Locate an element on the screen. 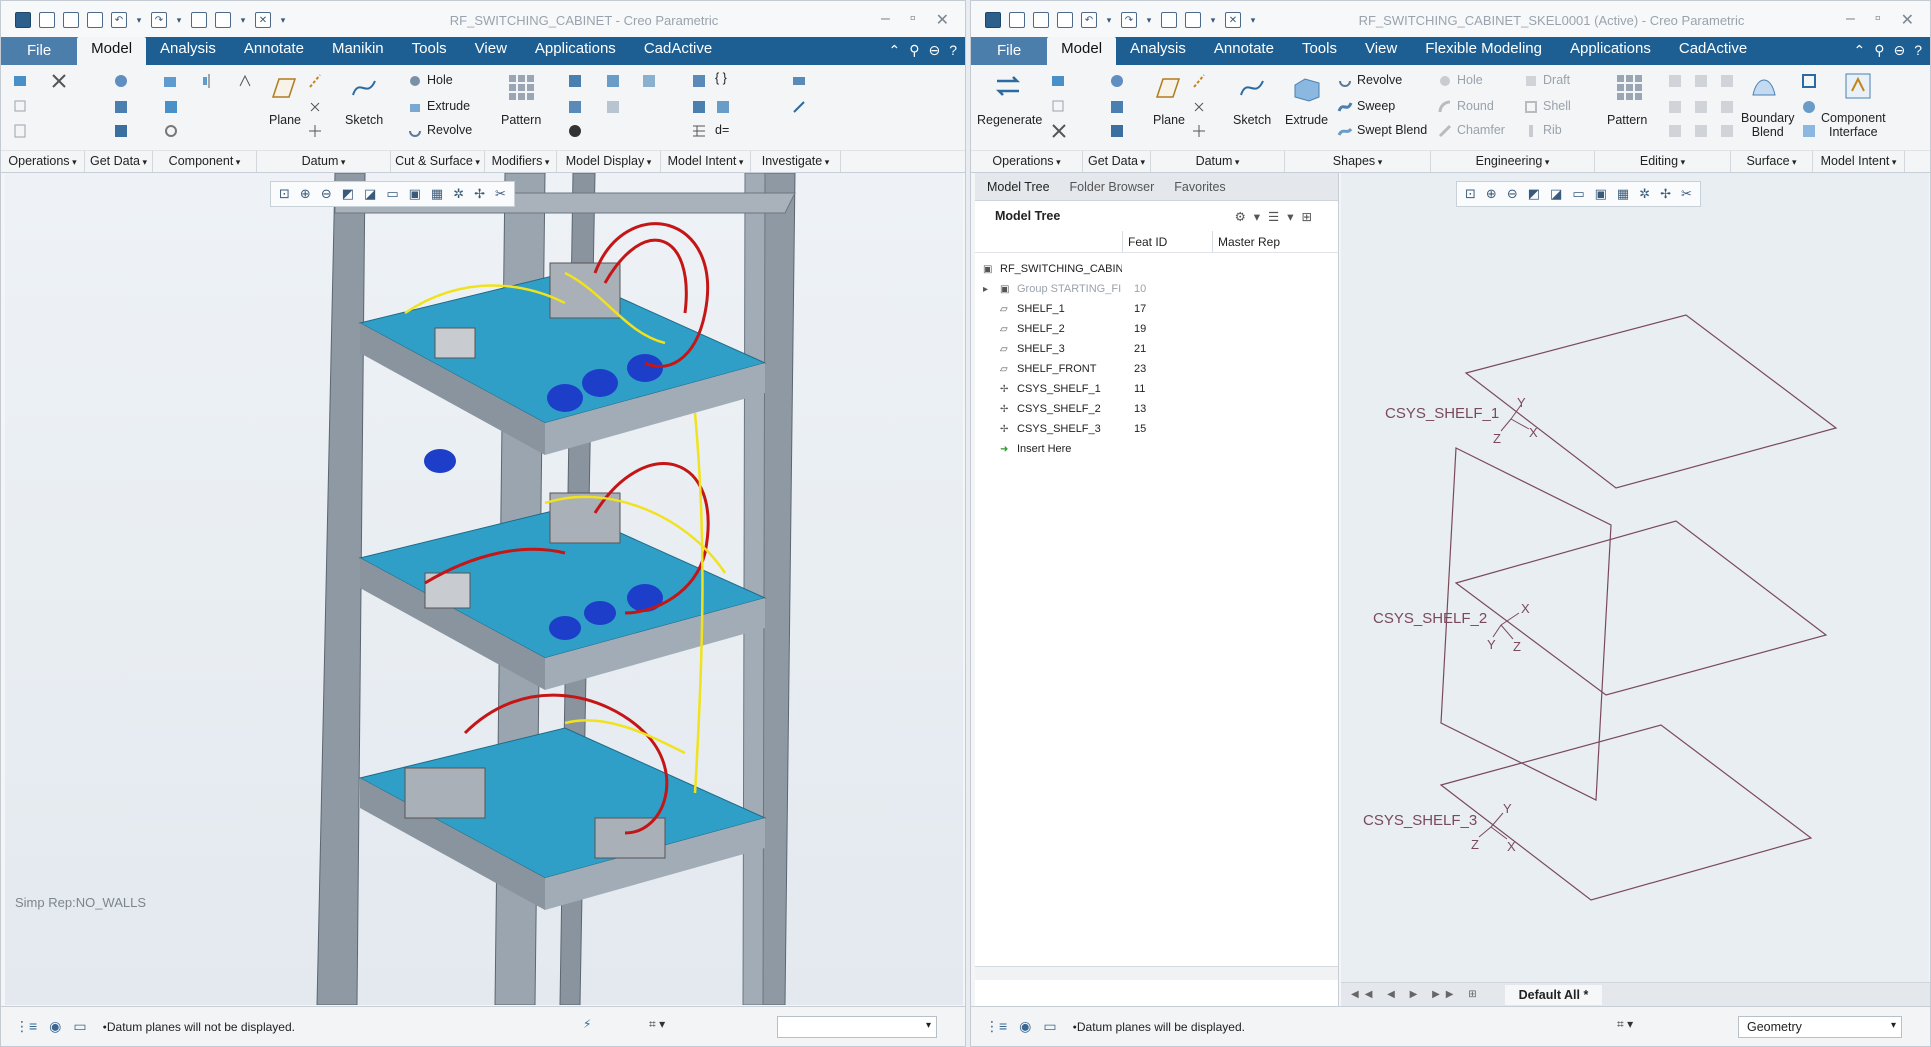  group-cut-surface: Cut & Surface is located at coordinates (438, 161).